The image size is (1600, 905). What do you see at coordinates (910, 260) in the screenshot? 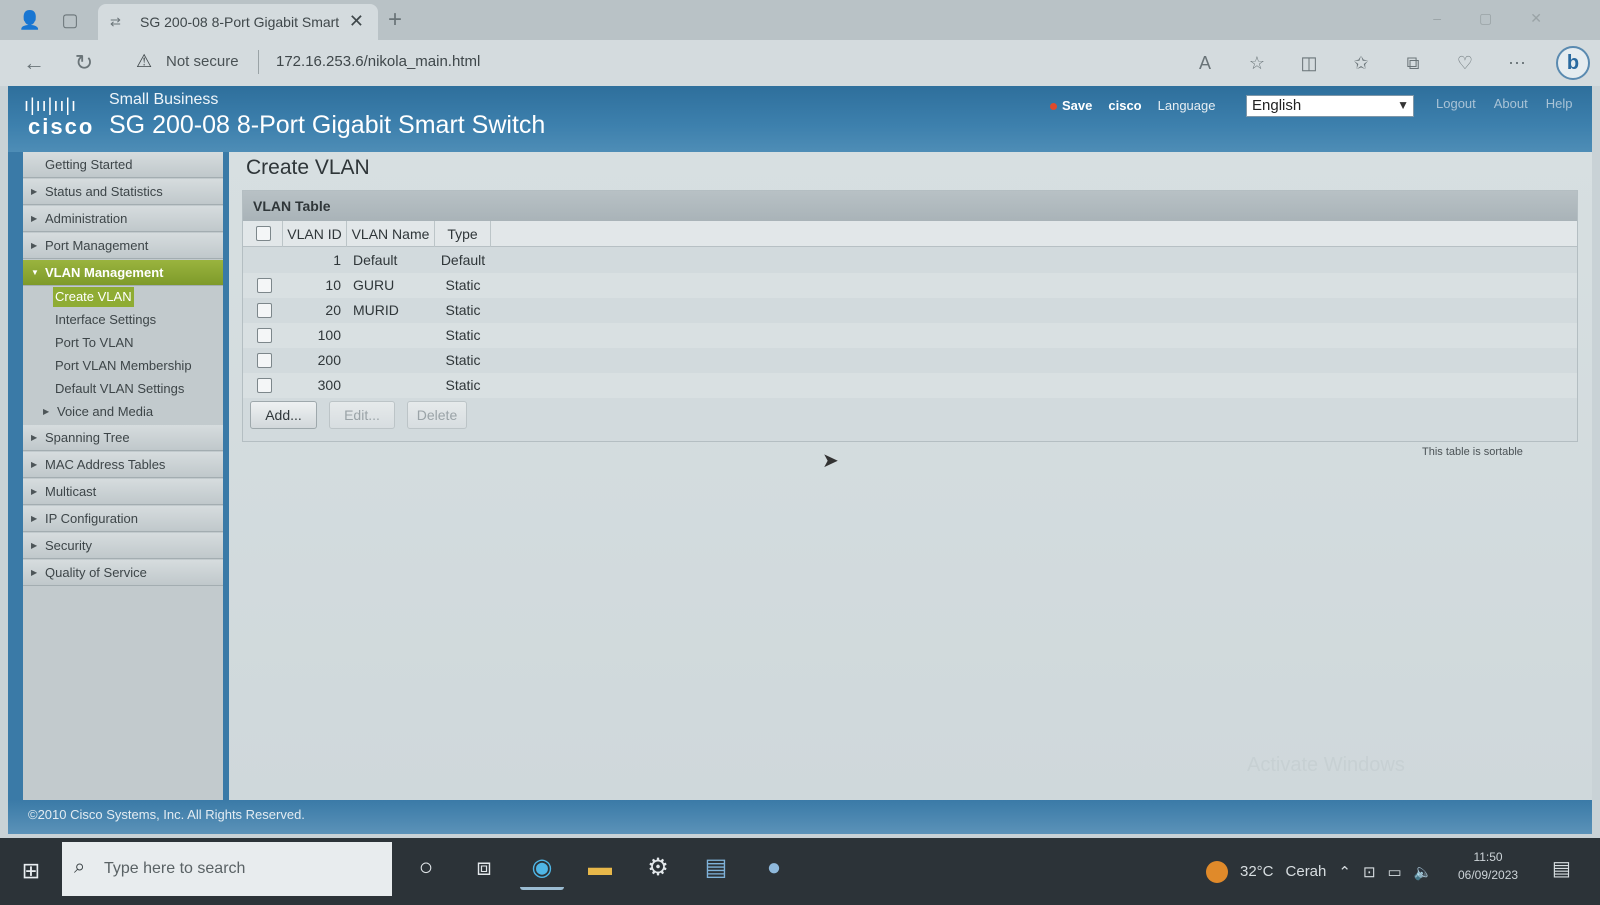
I see `table-row: 1 Default Default` at bounding box center [910, 260].